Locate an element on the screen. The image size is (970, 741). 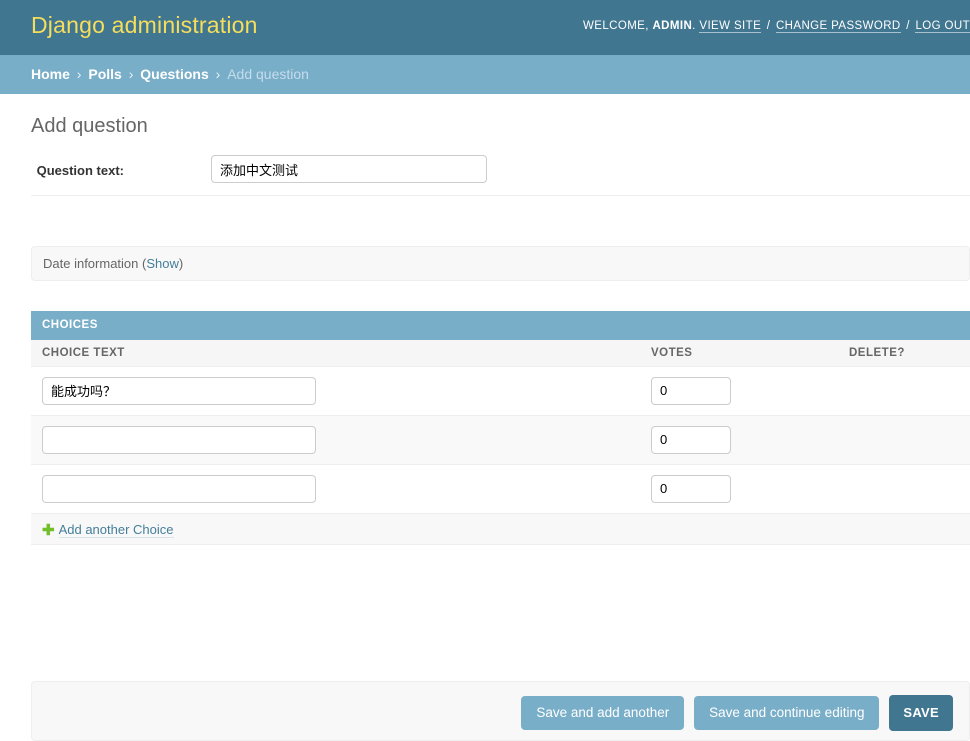
site-name: Django administration is located at coordinates (144, 25).